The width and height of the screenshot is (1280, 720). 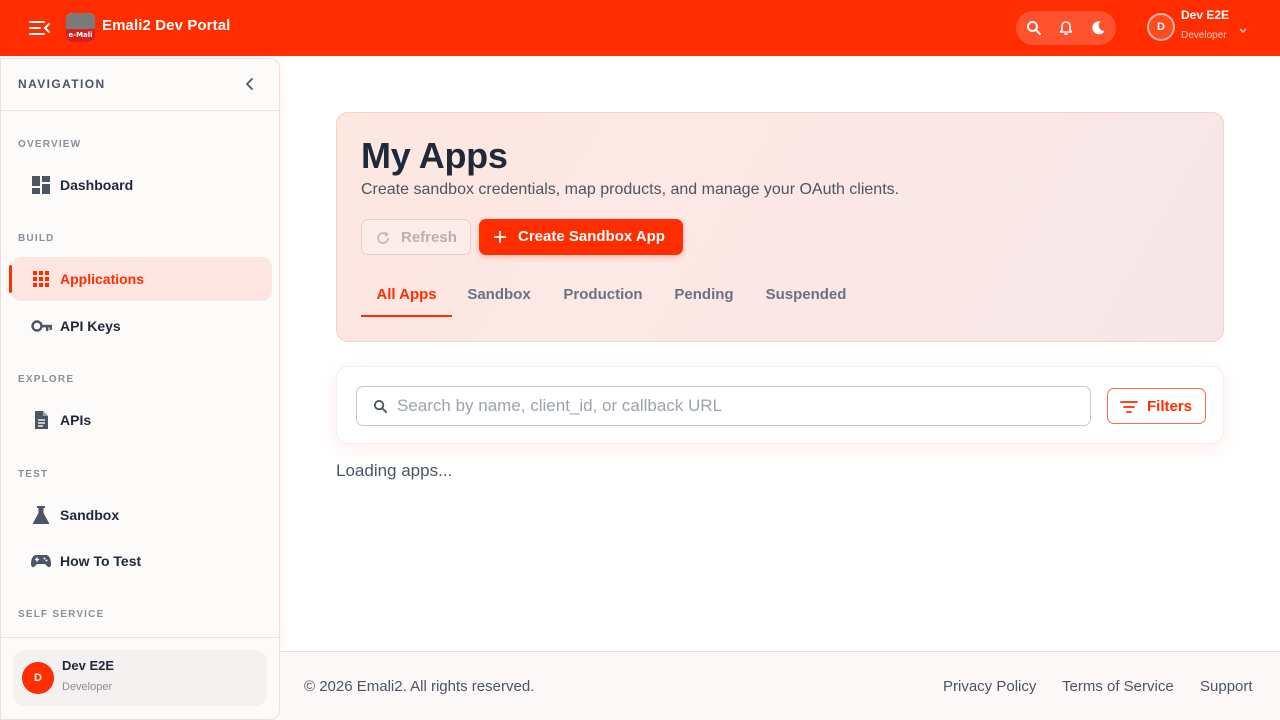 I want to click on sidebar-item-apis: APIs, so click(x=141, y=420).